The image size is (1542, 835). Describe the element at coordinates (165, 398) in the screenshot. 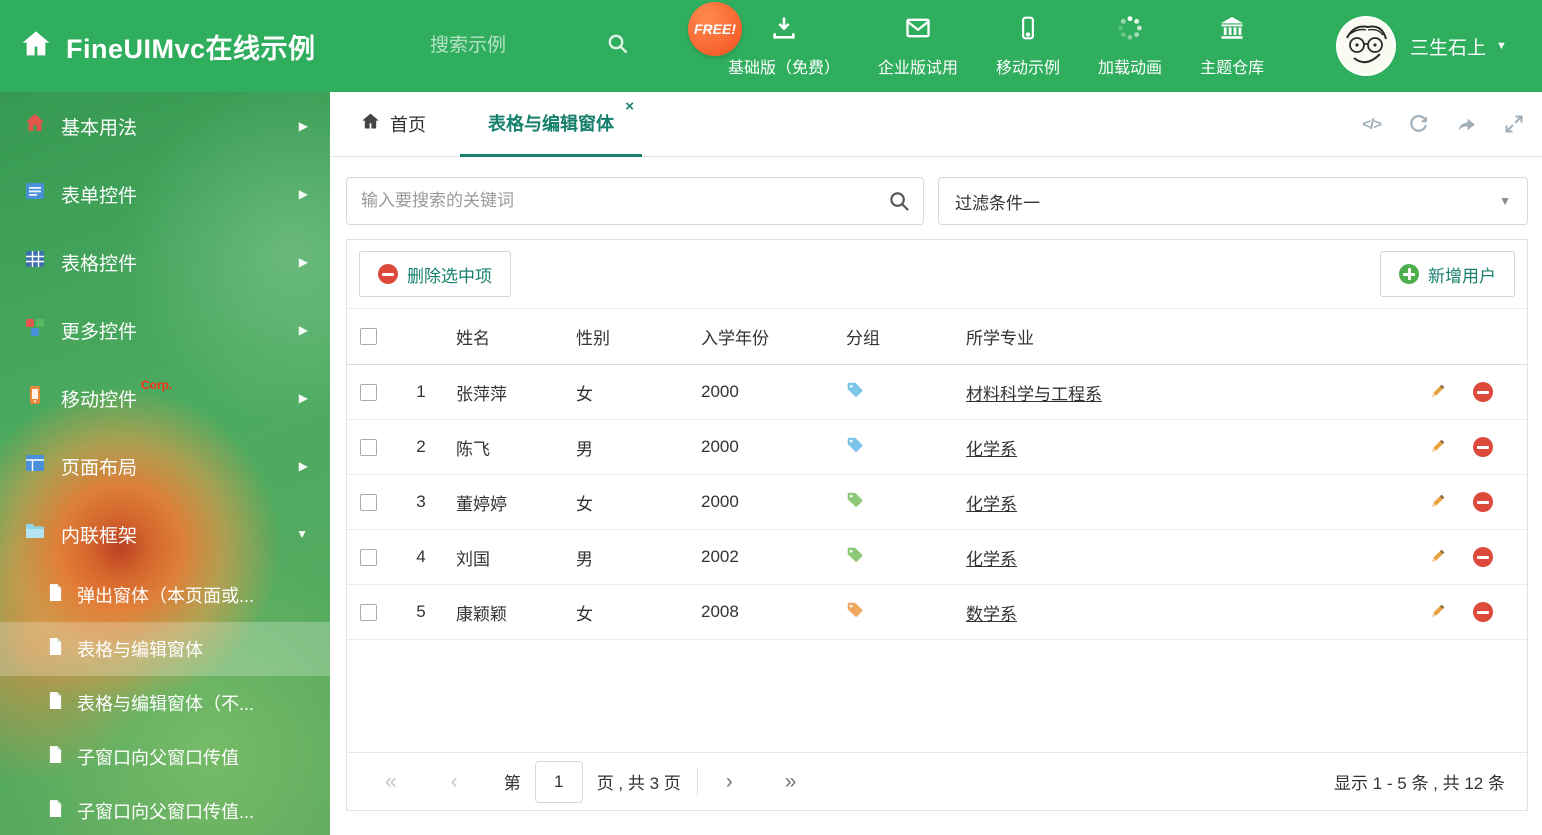

I see `sidebar-item-mobile-controls: 移动控件 Corp. ▶` at that location.